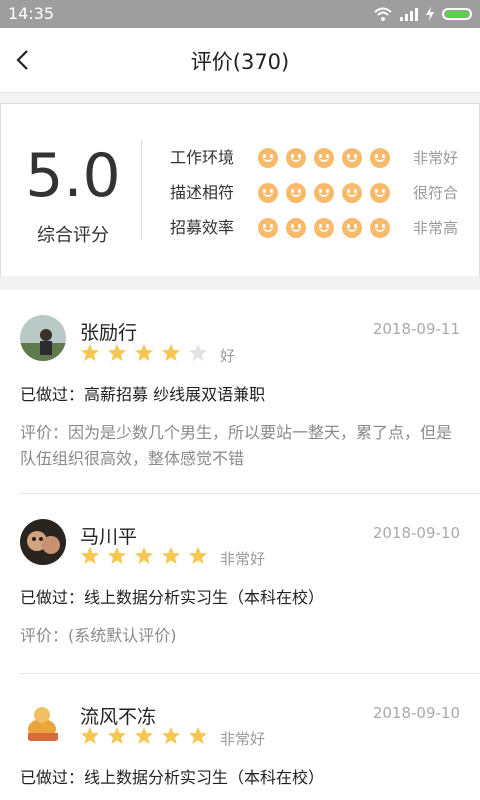 This screenshot has width=480, height=800. What do you see at coordinates (436, 193) in the screenshot?
I see `metric-value: 很符合` at bounding box center [436, 193].